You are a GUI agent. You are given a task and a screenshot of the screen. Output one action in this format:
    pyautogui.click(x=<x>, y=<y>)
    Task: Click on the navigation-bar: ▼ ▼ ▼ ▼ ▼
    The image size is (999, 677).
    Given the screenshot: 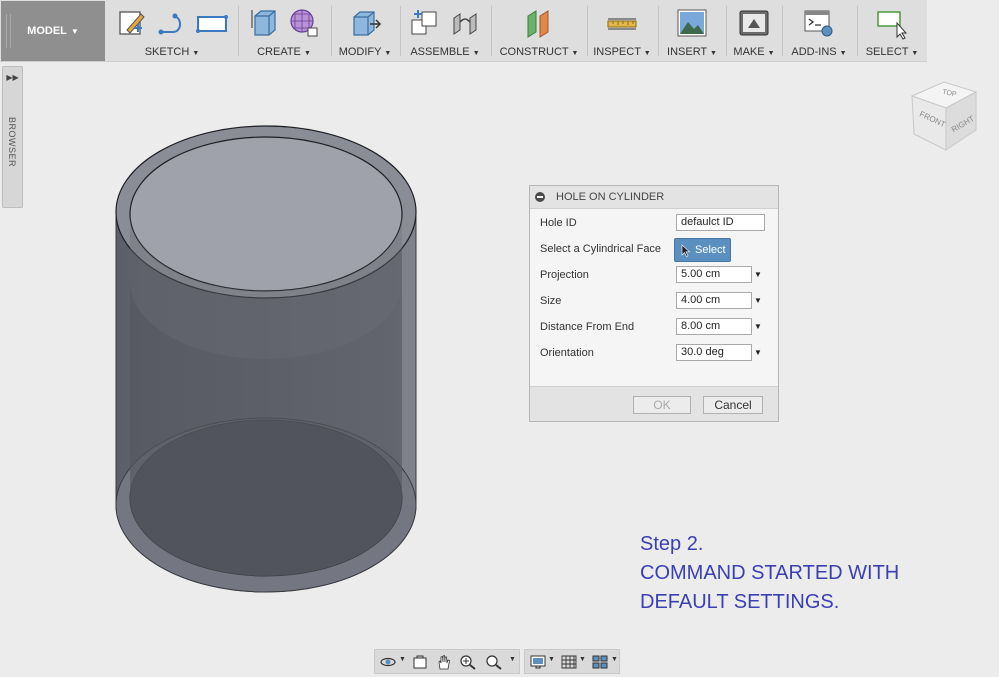 What is the action you would take?
    pyautogui.click(x=498, y=661)
    